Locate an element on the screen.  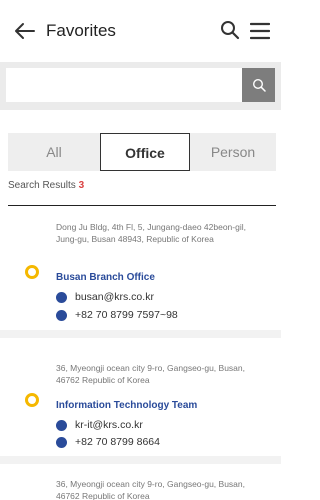
entry-phone: +82 70 8799 8664 is located at coordinates (108, 442).